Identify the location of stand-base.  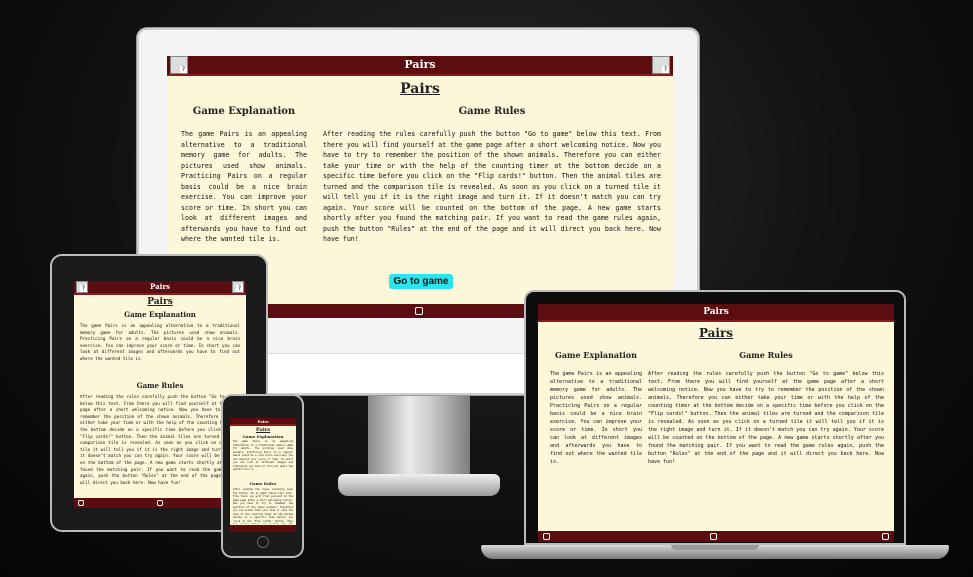
(419, 485).